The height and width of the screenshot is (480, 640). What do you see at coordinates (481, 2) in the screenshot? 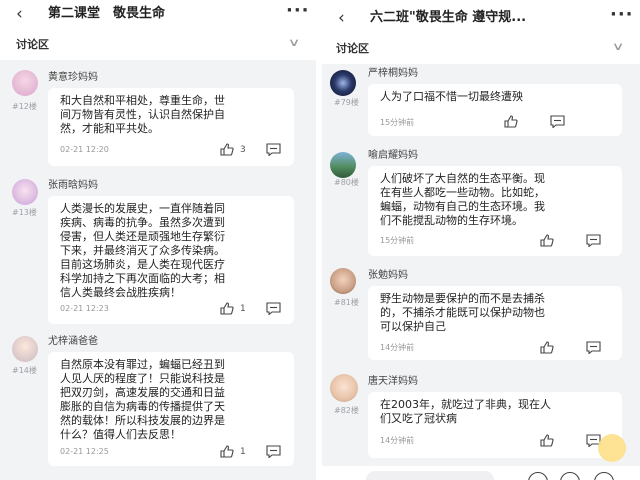
I see `status-strip` at bounding box center [481, 2].